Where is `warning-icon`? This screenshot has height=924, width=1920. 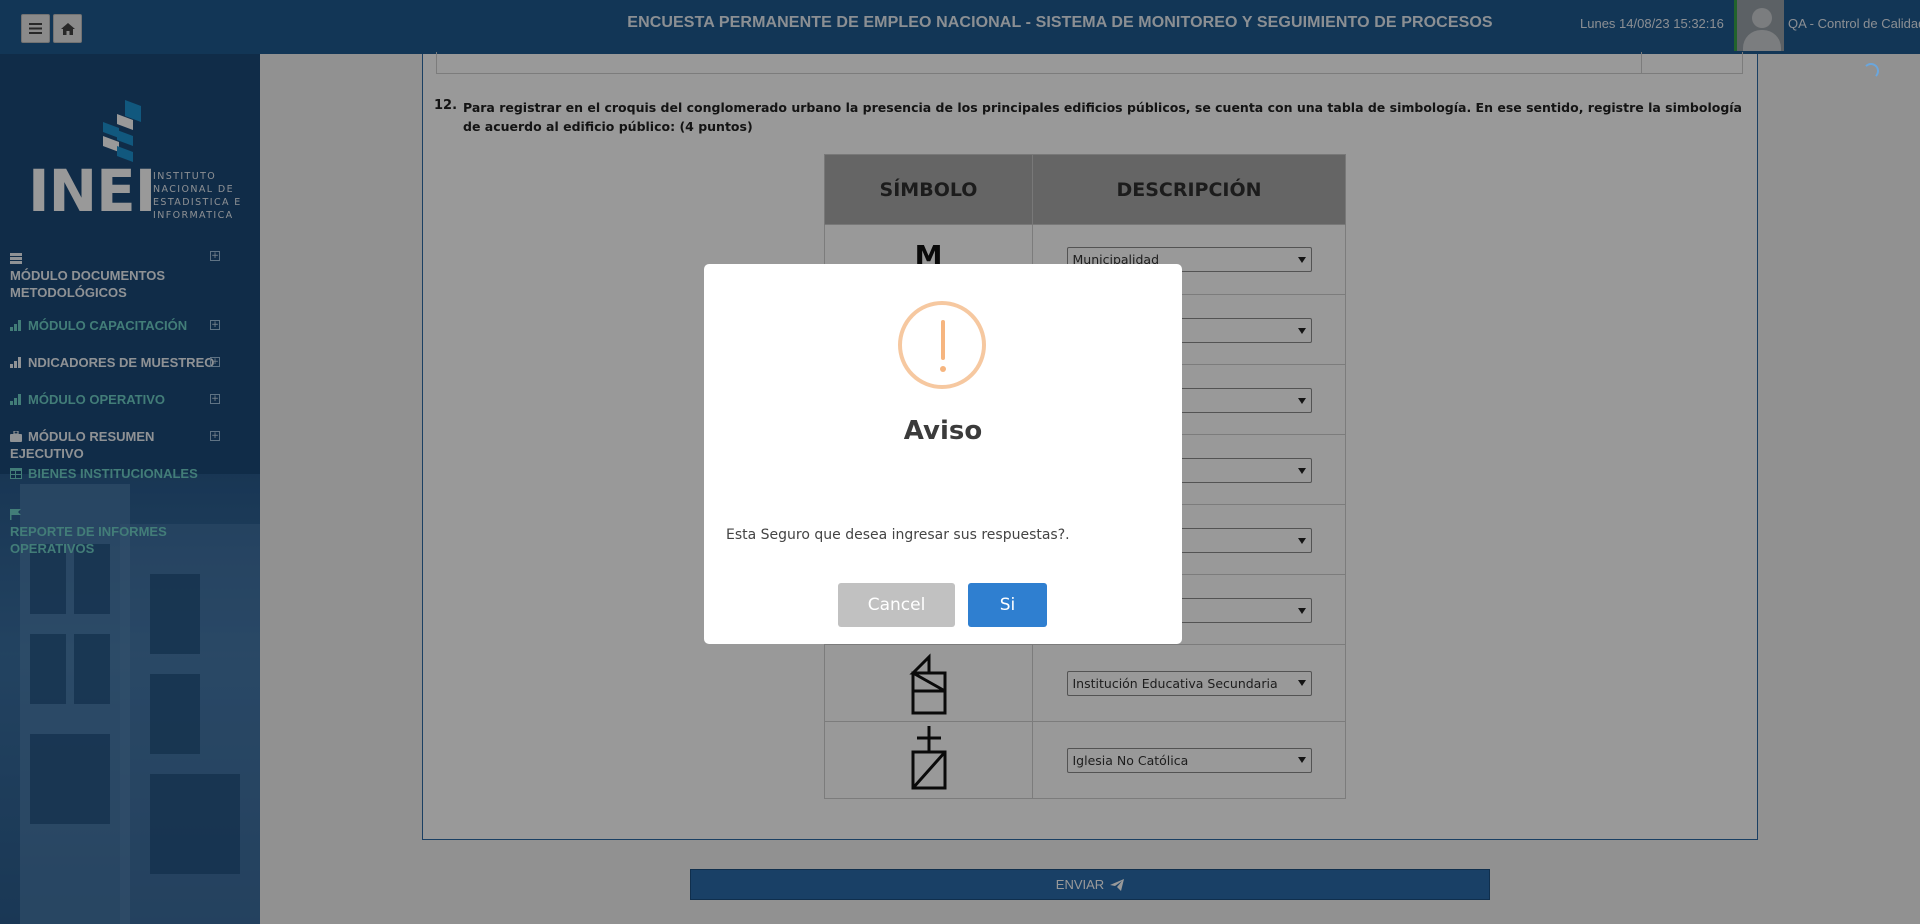
warning-icon is located at coordinates (942, 345).